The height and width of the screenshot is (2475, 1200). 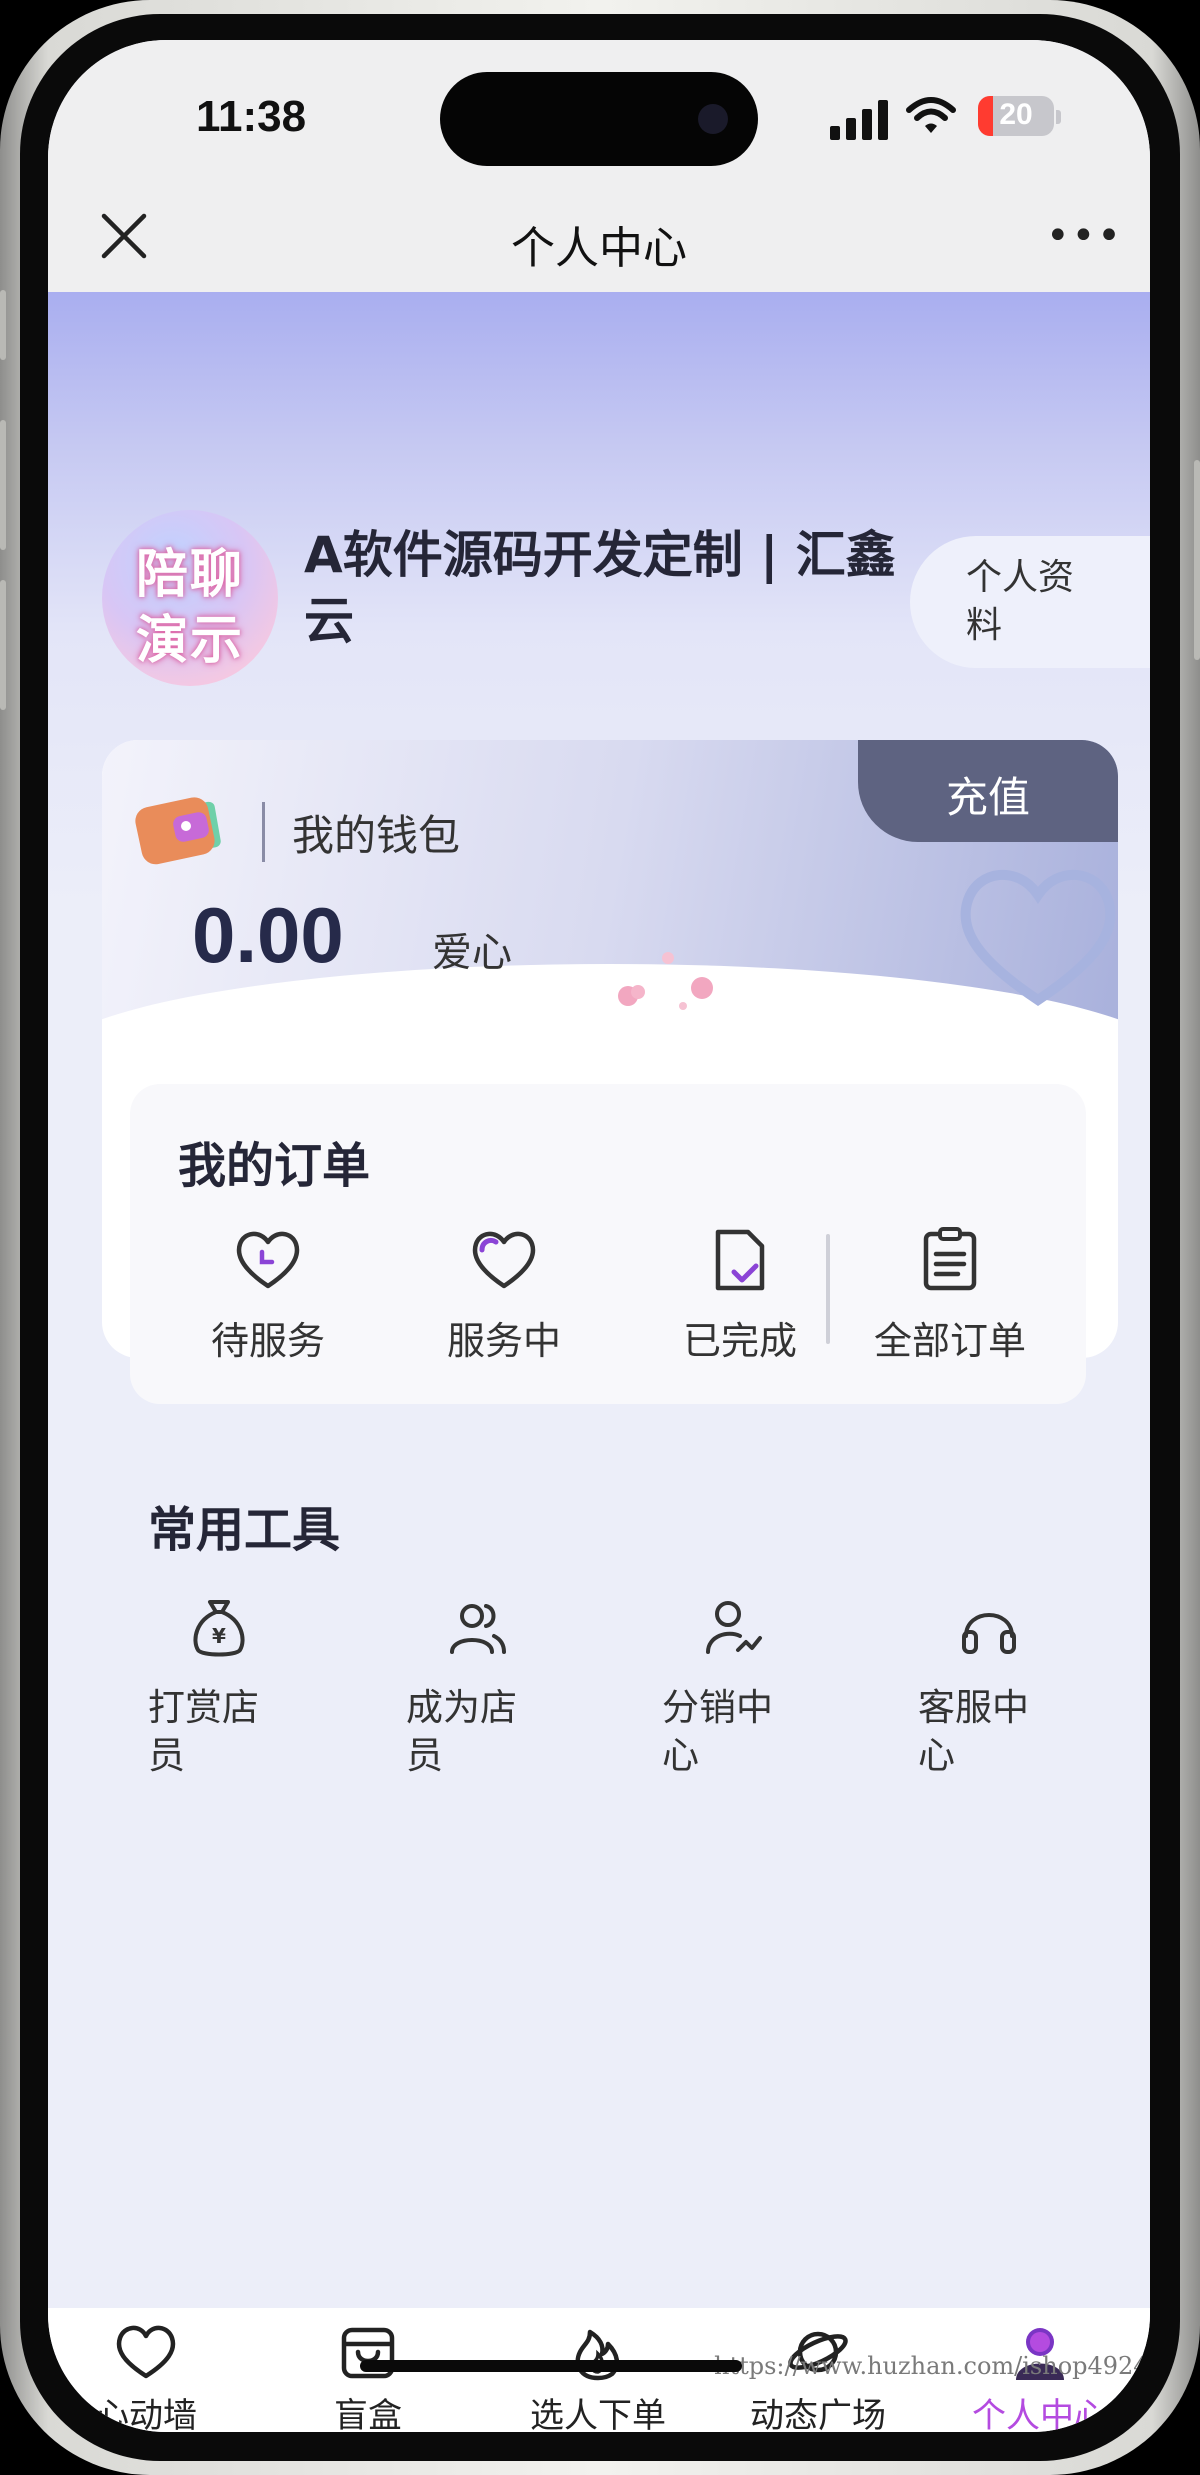 I want to click on power-button, so click(x=1197, y=560).